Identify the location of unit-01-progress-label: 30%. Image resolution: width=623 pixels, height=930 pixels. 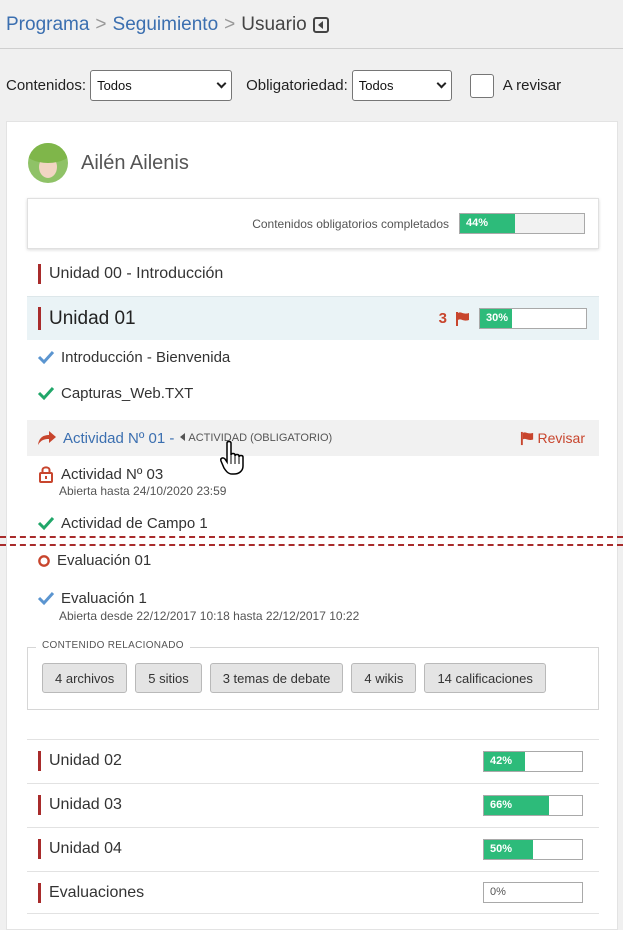
(497, 318).